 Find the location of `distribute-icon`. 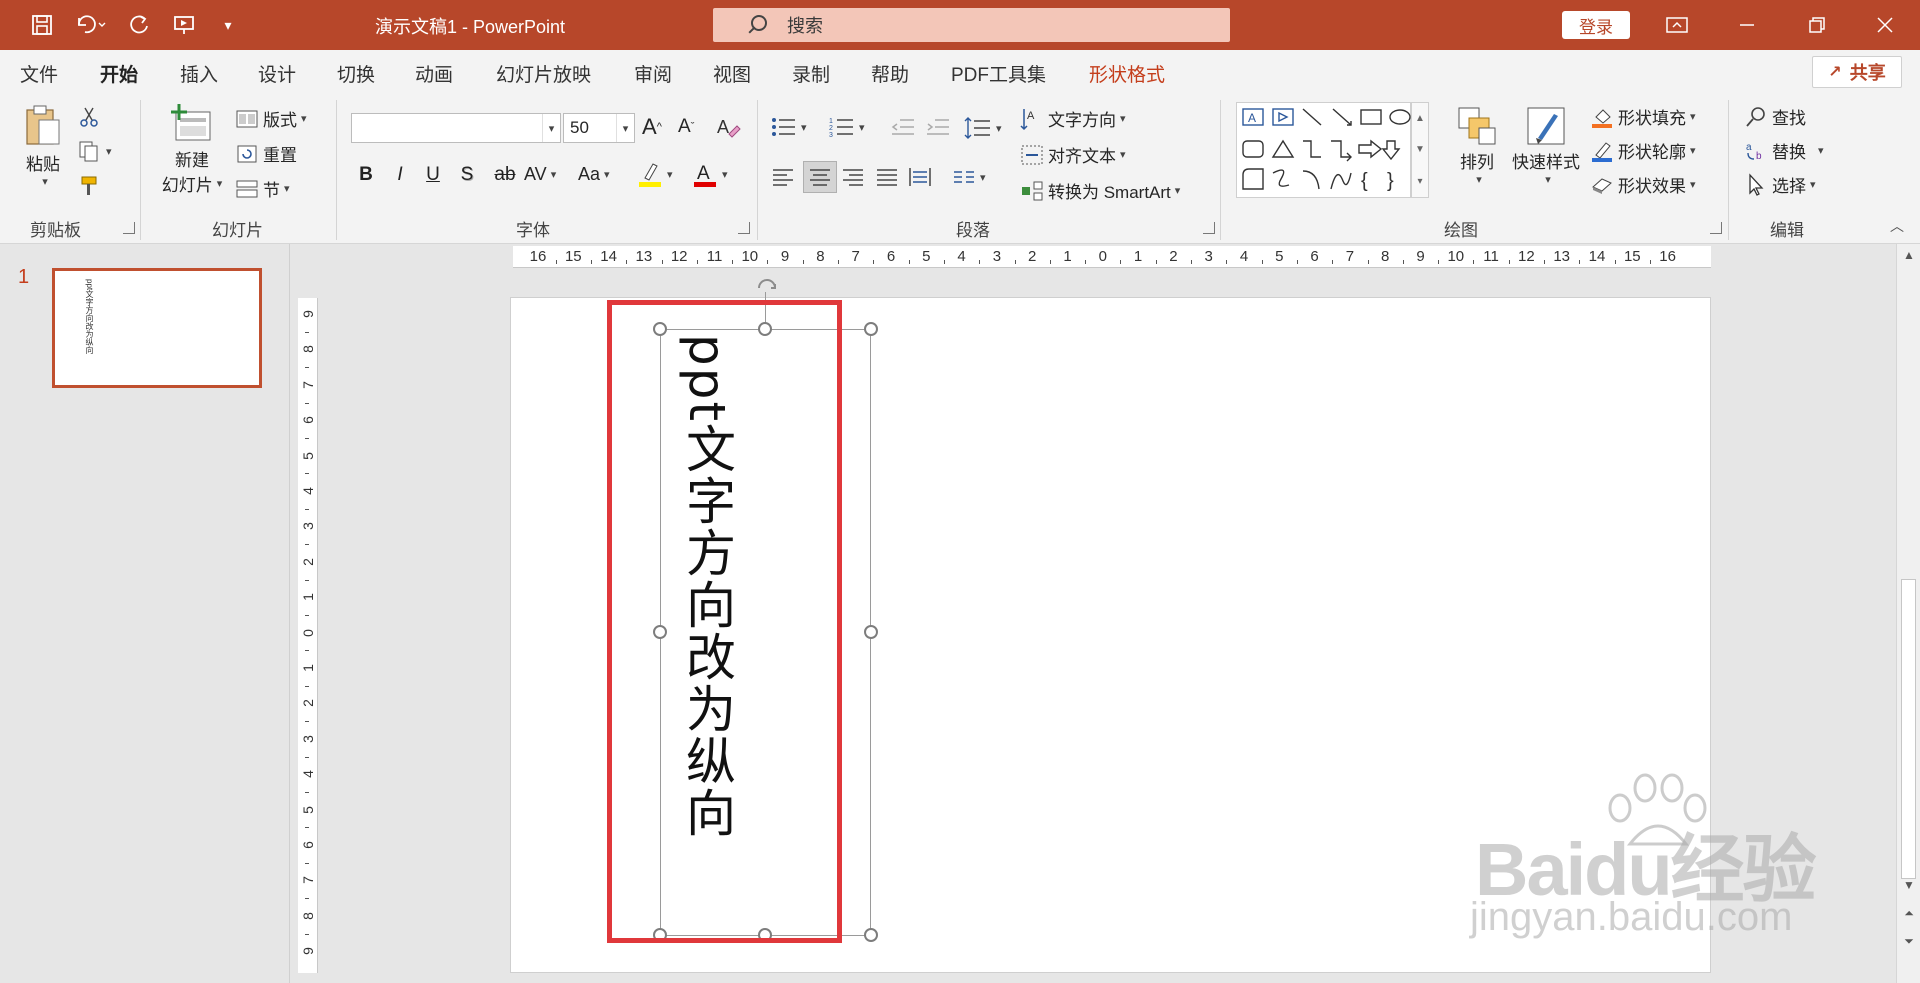

distribute-icon is located at coordinates (920, 177).